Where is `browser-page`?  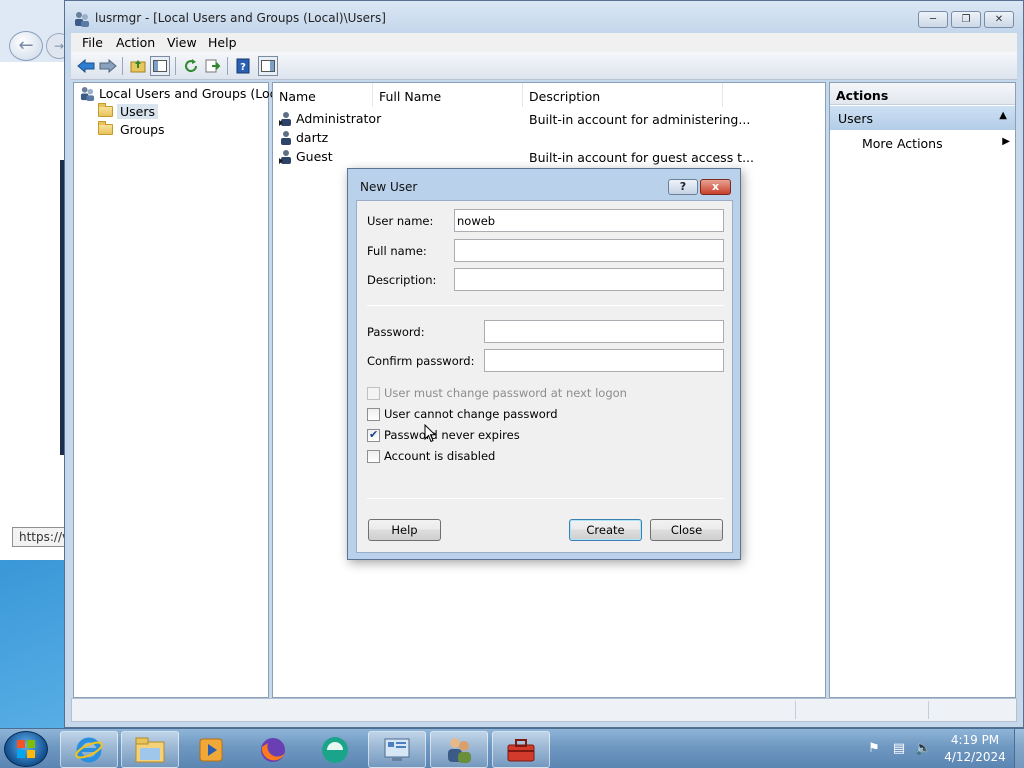 browser-page is located at coordinates (34, 311).